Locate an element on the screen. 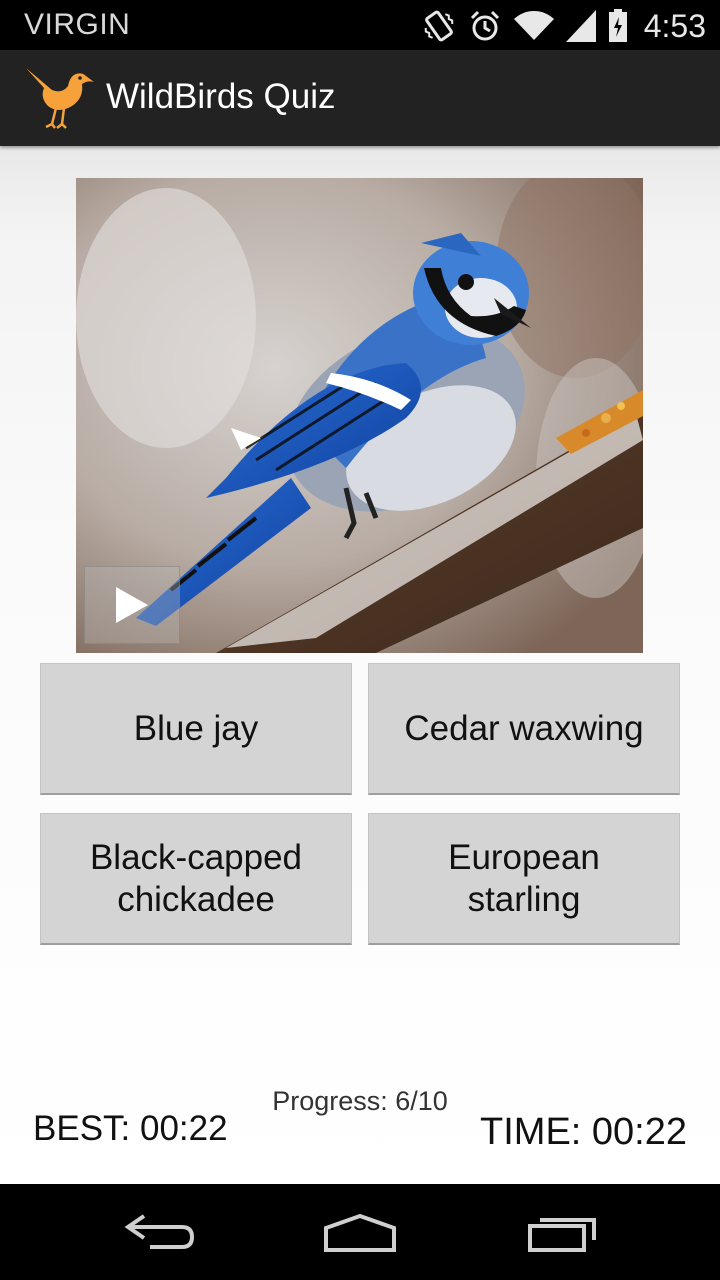 The height and width of the screenshot is (1280, 720). answer-button-cedar-waxwing: Cedar waxwing is located at coordinates (524, 729).